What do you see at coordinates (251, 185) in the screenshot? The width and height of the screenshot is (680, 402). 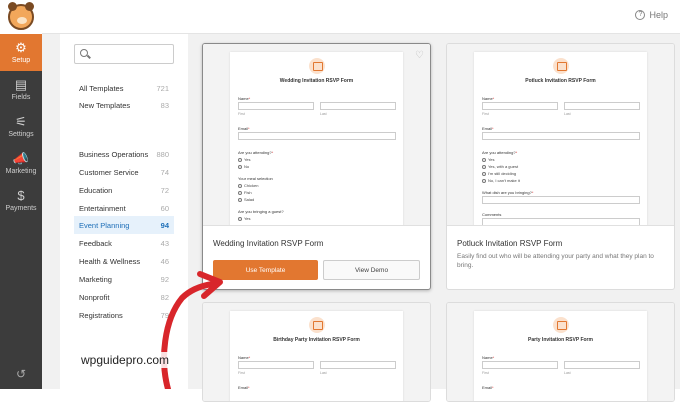 I see `preview-option: Chicken` at bounding box center [251, 185].